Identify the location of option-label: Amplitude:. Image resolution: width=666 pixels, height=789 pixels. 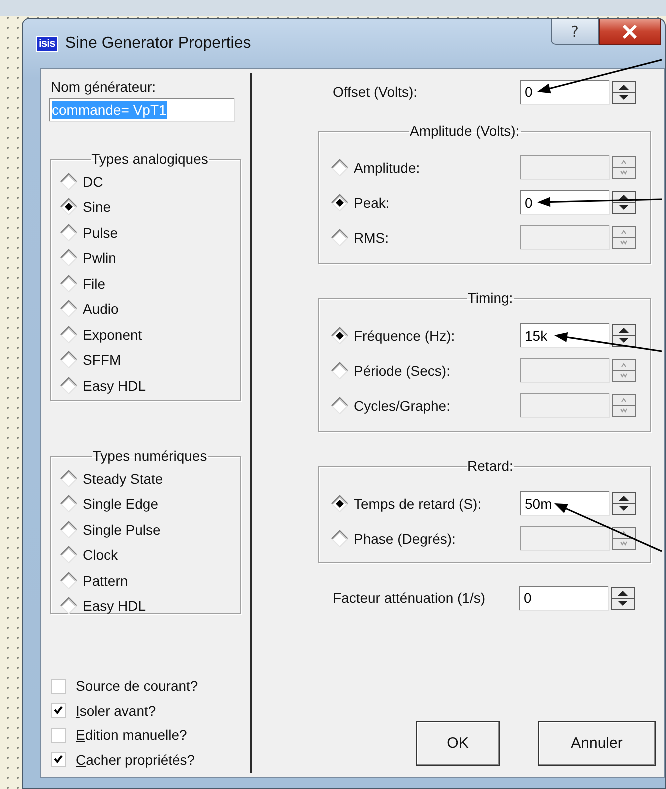
(387, 168).